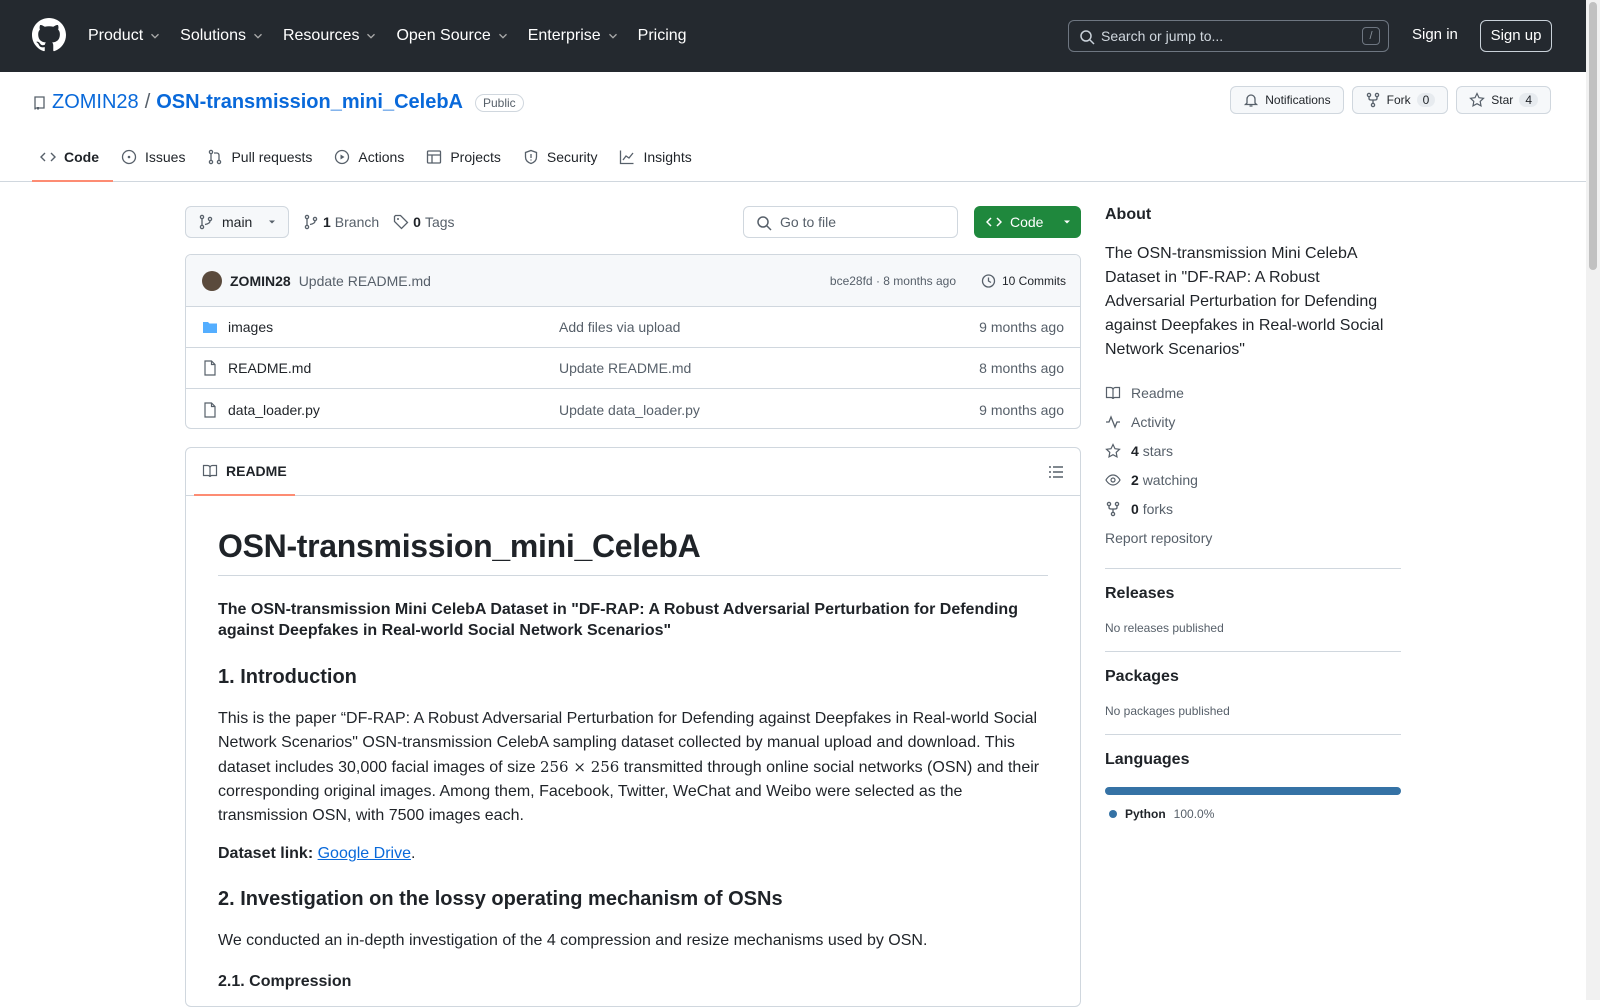 This screenshot has width=1600, height=1007. What do you see at coordinates (1113, 508) in the screenshot?
I see `fork-icon` at bounding box center [1113, 508].